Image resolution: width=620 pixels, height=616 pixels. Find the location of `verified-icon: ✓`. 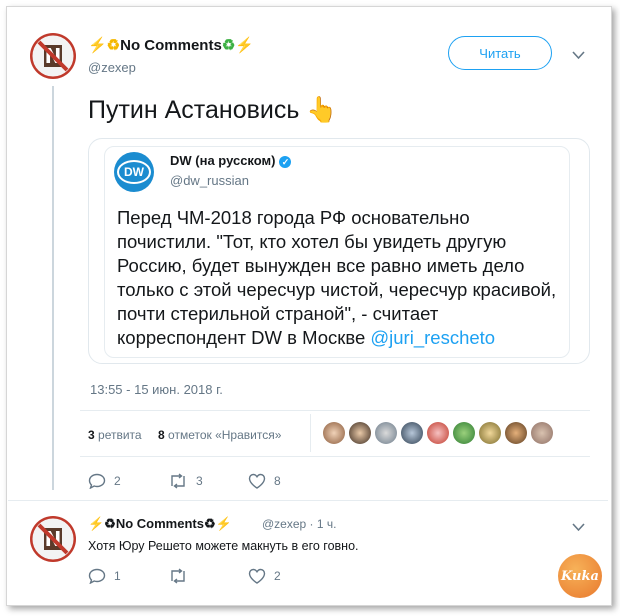

verified-icon: ✓ is located at coordinates (285, 161).